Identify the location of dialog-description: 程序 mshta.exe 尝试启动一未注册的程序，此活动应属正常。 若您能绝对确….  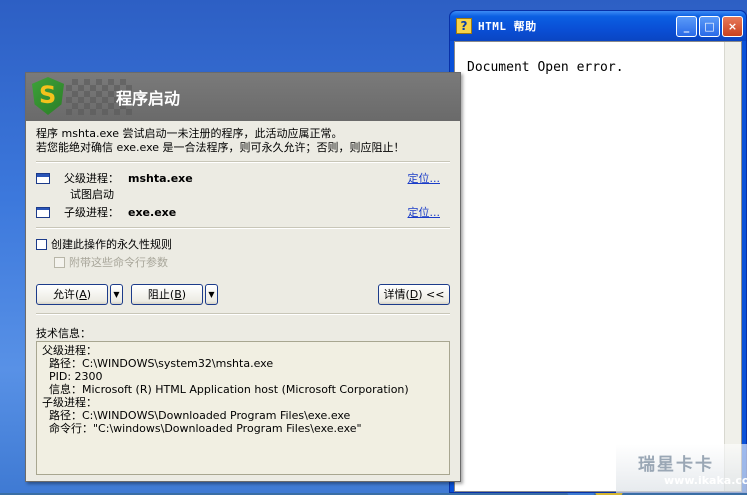
(243, 138).